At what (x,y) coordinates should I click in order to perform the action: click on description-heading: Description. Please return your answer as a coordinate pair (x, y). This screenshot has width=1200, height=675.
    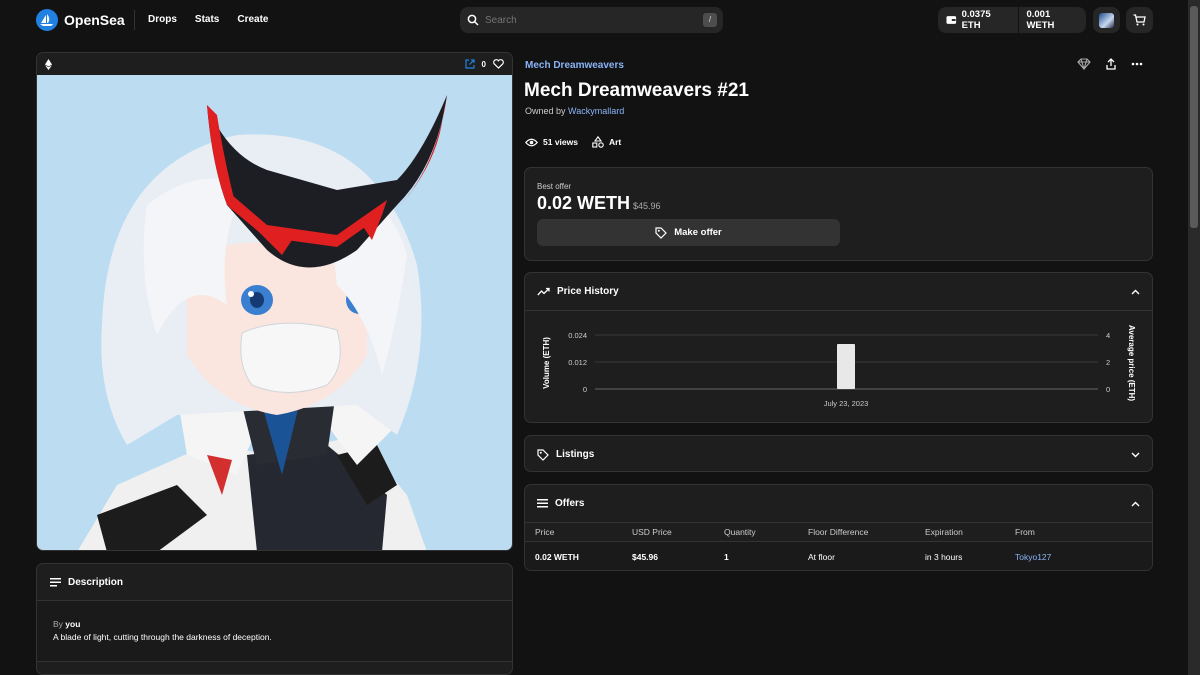
    Looking at the image, I should click on (96, 582).